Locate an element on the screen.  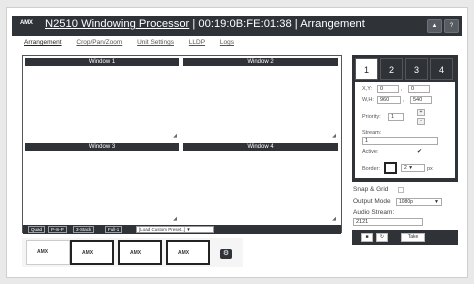
nav-crop-pan-zoom: Crop/Pan/Zoom is located at coordinates (99, 42).